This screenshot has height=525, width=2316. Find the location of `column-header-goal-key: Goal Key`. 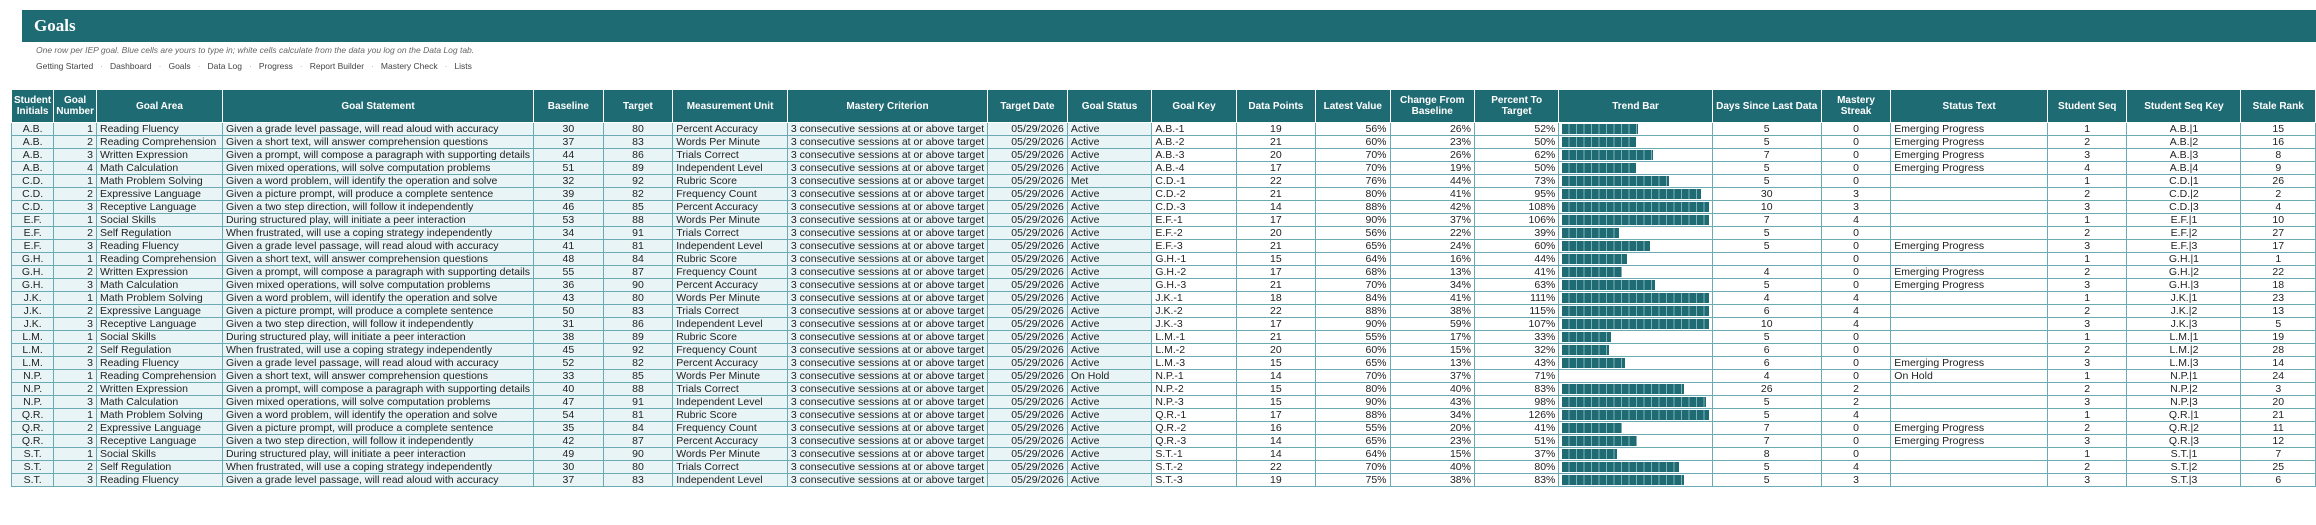

column-header-goal-key: Goal Key is located at coordinates (1194, 106).